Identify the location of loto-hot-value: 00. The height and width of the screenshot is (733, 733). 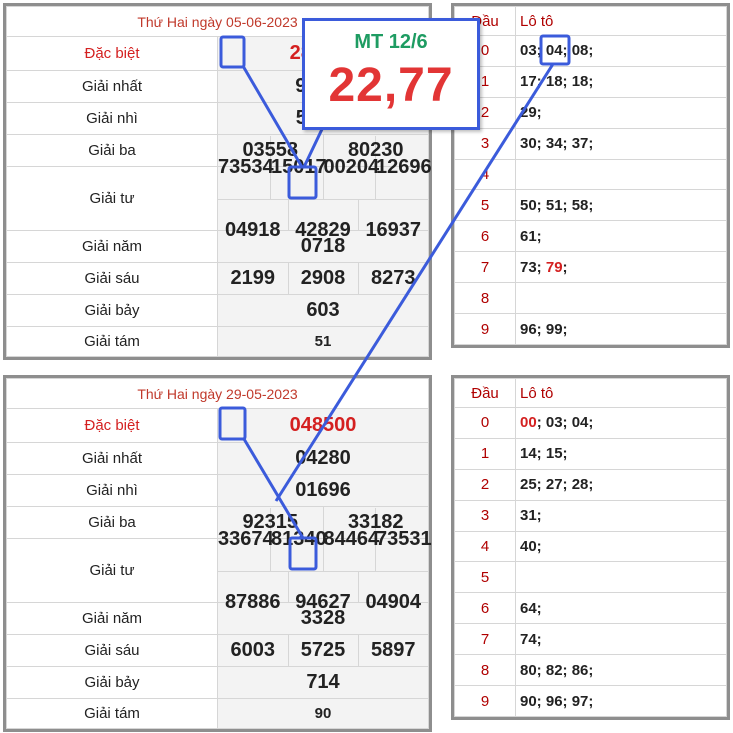
(528, 423).